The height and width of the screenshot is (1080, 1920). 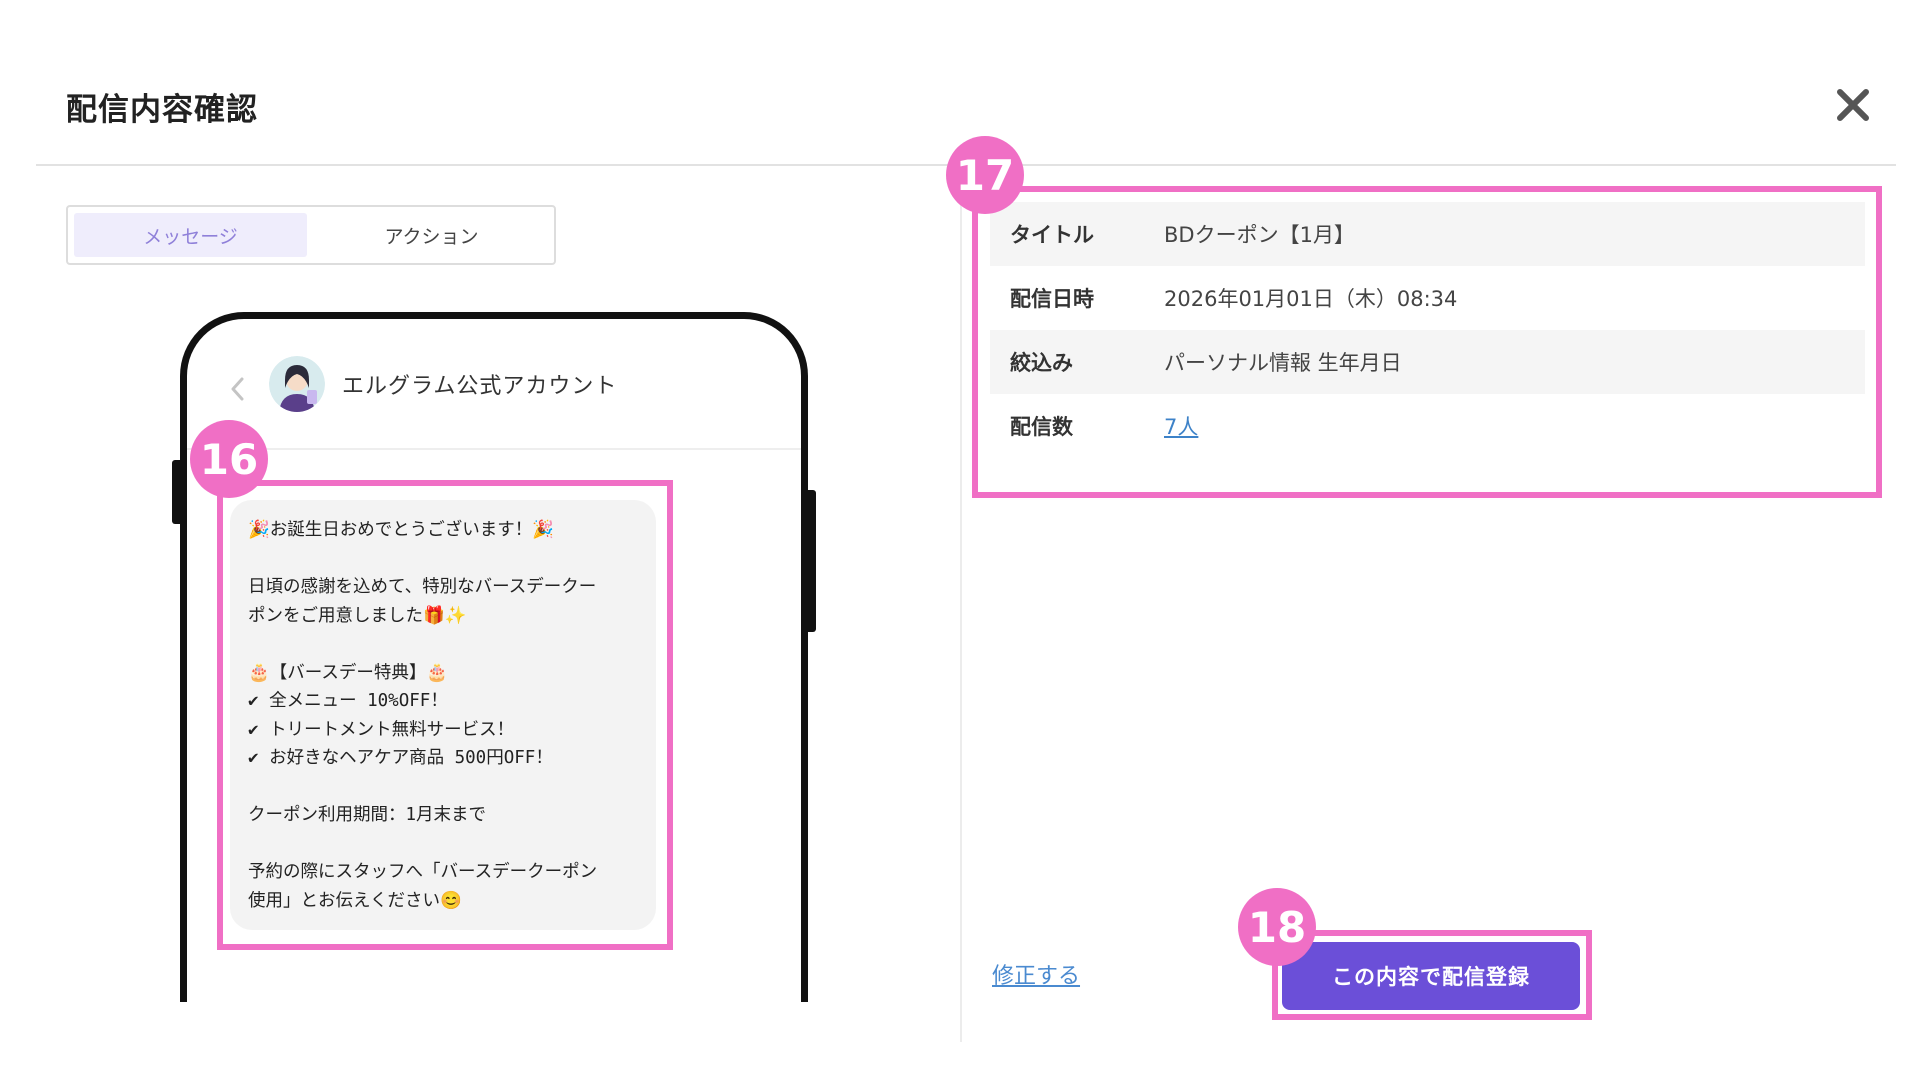 I want to click on column-divider, so click(x=961, y=604).